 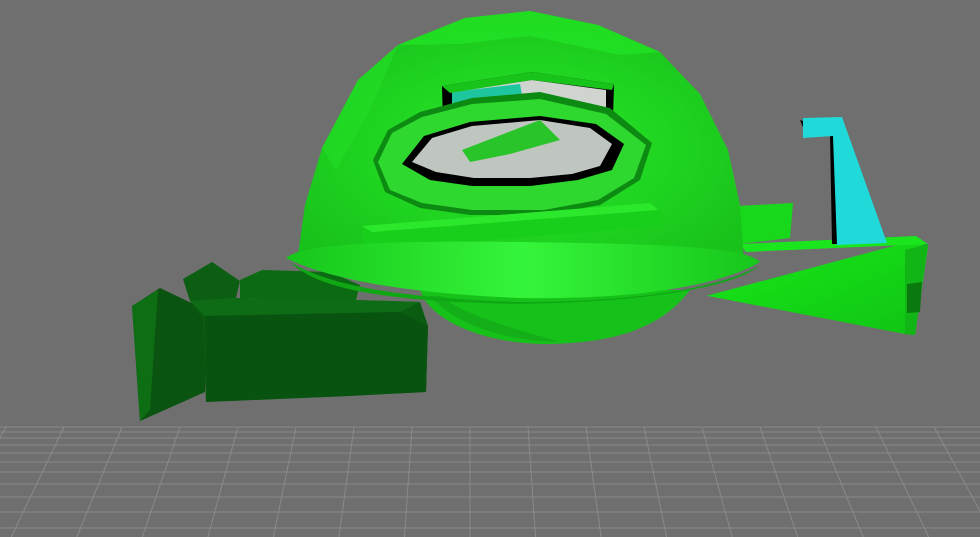 I want to click on wing-slot, so click(x=914, y=297).